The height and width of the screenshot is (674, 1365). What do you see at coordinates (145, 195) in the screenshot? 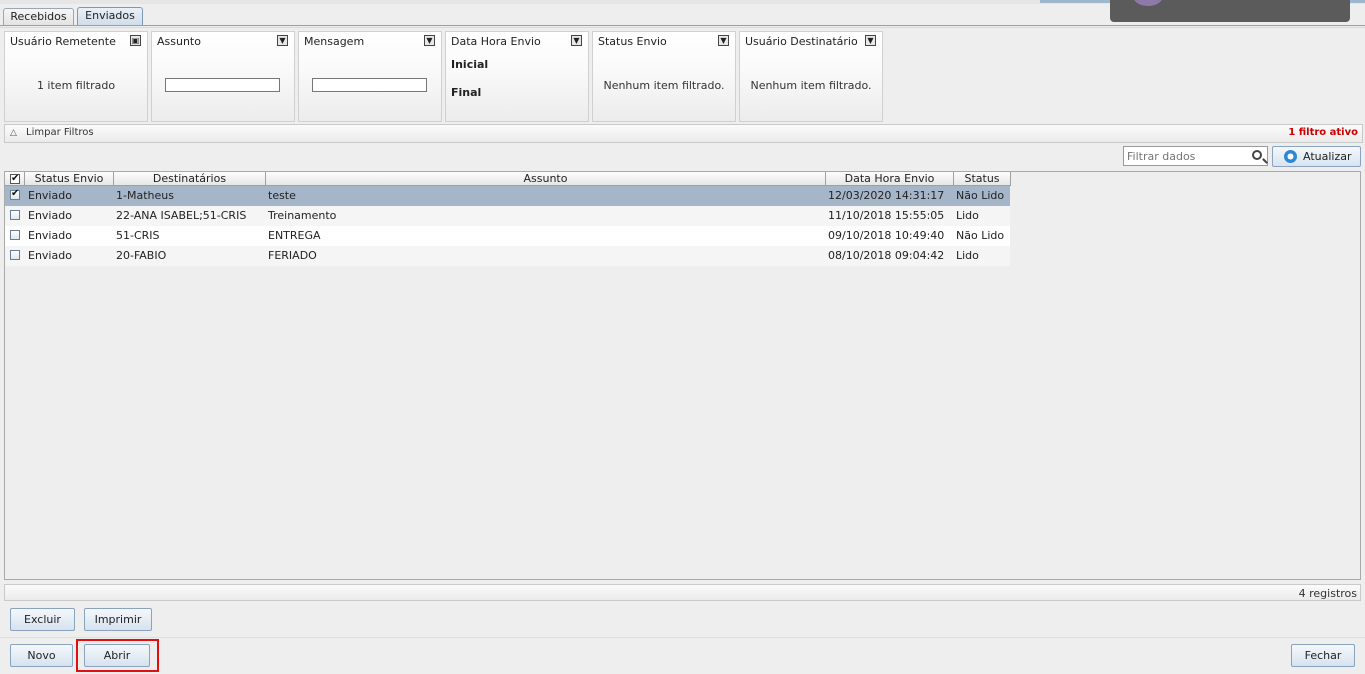
I see `cell-destinatarios: 1-Matheus` at bounding box center [145, 195].